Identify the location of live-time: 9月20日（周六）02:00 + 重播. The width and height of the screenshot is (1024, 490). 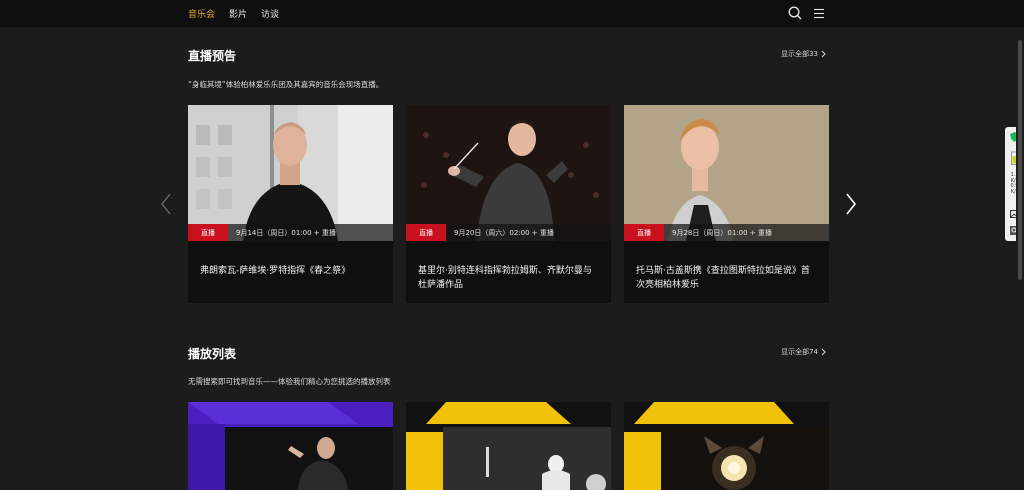
(504, 232).